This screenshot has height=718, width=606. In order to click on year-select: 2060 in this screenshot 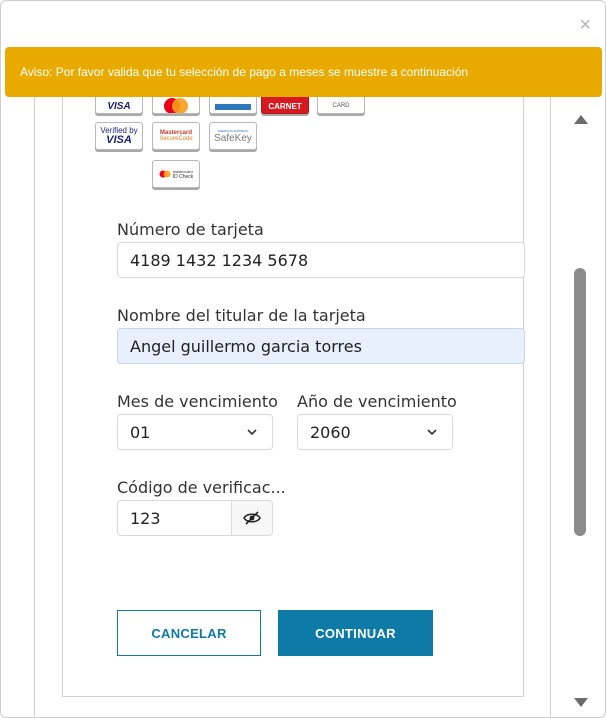, I will do `click(375, 432)`.